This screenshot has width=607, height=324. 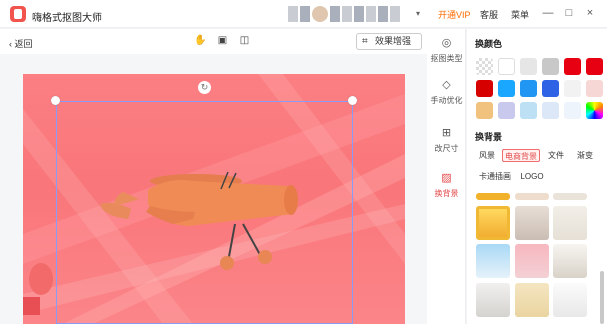 I want to click on color-lavender, so click(x=506, y=110).